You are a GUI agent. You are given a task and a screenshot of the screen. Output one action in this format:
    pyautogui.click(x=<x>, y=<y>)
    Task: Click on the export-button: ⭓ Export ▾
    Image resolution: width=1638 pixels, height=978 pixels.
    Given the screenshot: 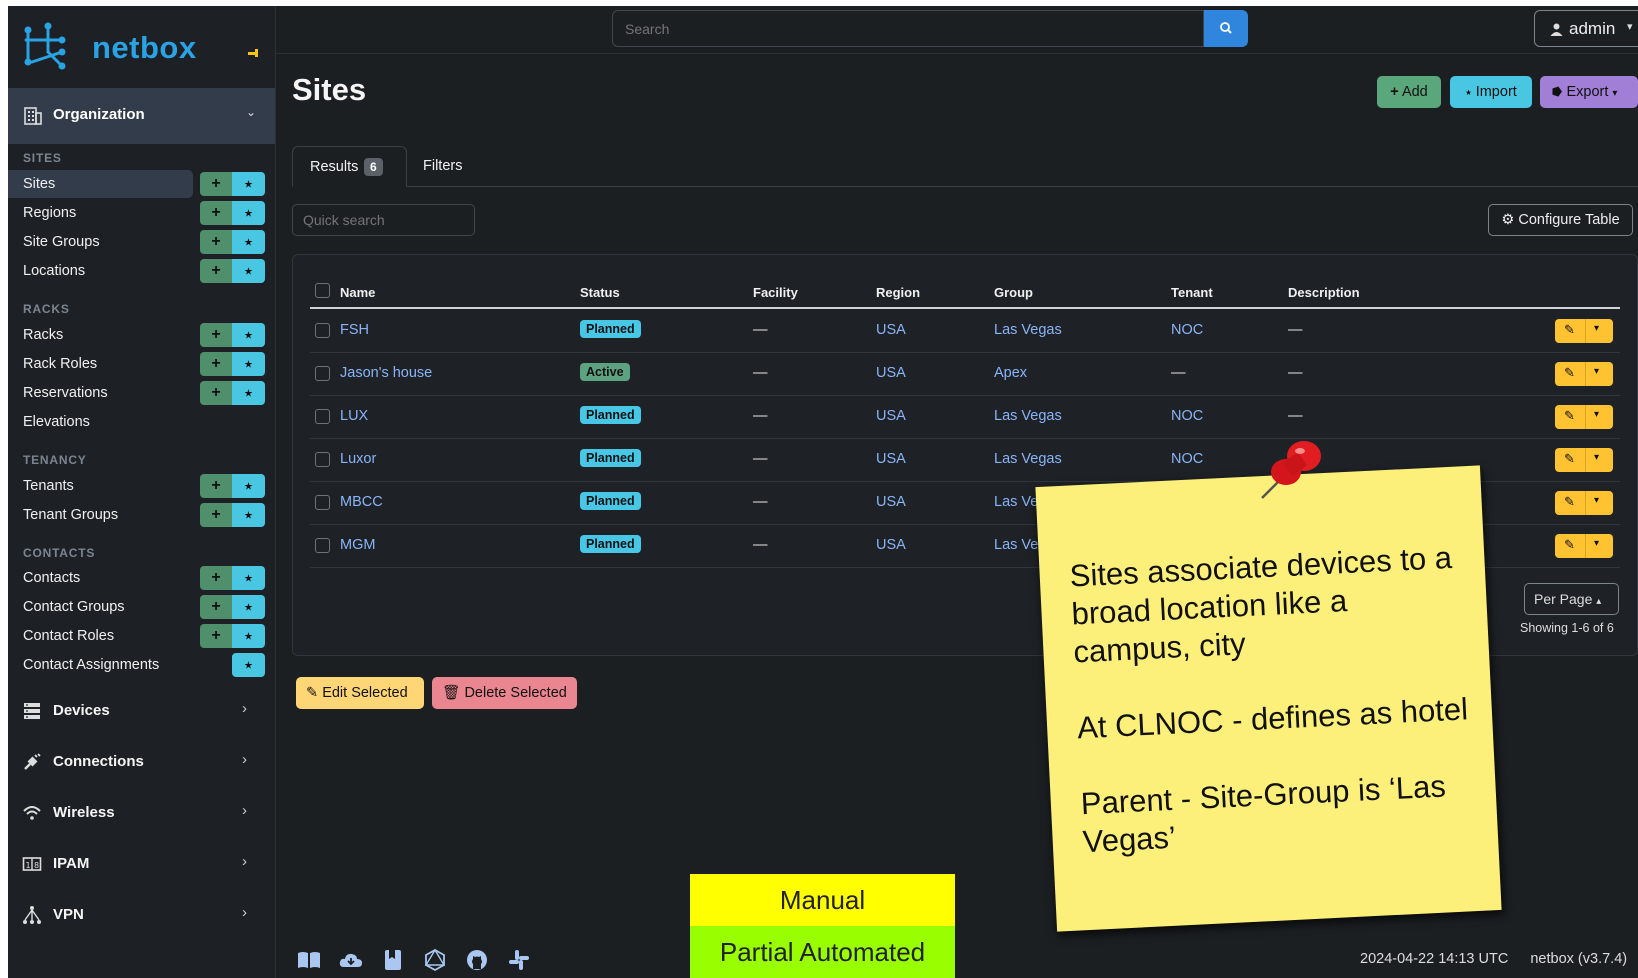 What is the action you would take?
    pyautogui.click(x=1589, y=92)
    